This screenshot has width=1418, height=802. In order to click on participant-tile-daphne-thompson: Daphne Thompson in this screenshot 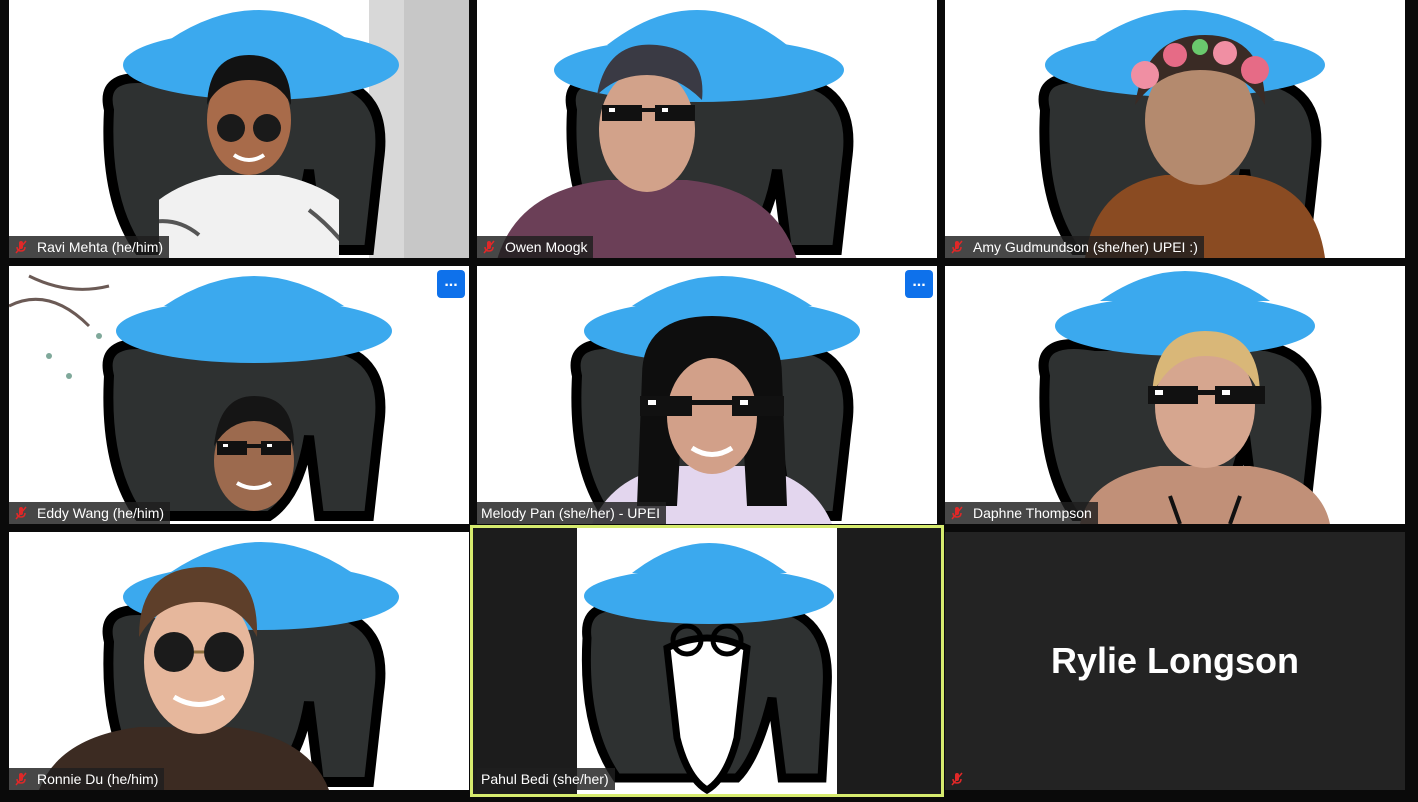, I will do `click(1175, 395)`.